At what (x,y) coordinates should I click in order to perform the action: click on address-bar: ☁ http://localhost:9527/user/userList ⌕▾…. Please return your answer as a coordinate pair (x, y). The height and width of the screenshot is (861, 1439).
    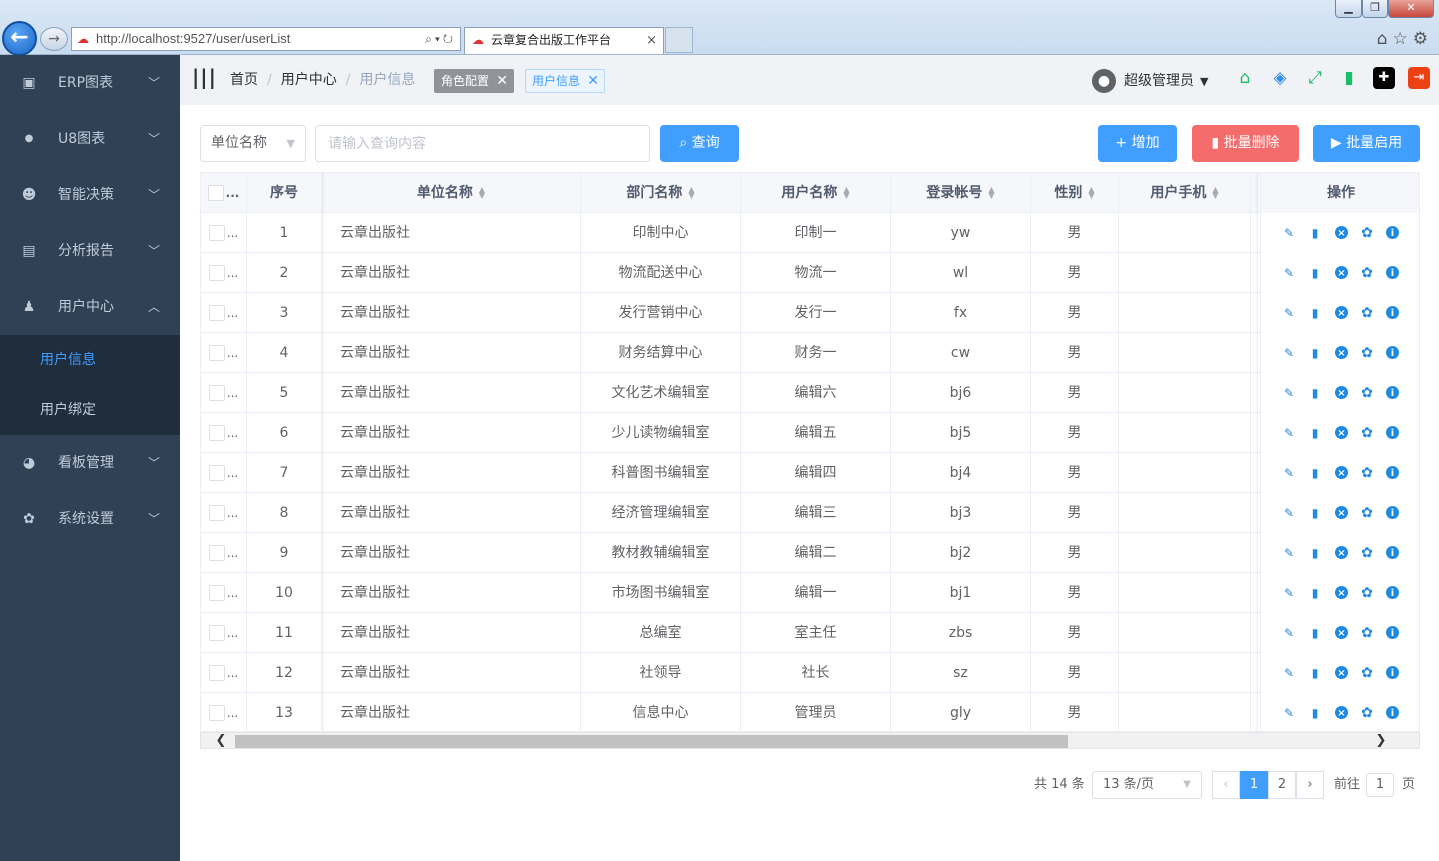
    Looking at the image, I should click on (266, 39).